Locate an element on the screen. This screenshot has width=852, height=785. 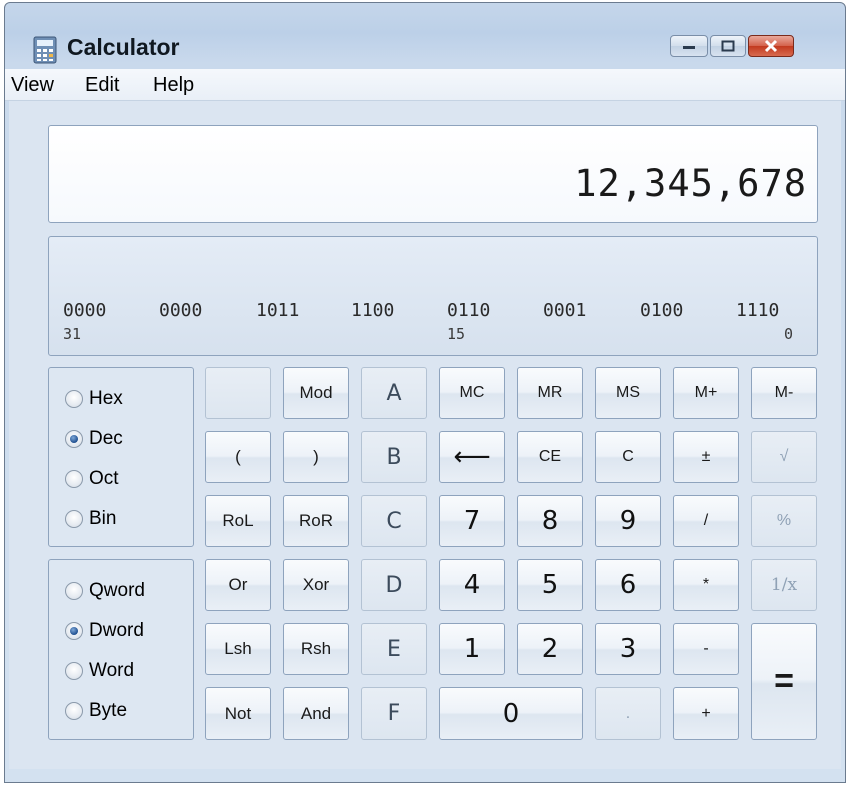
and-button: And is located at coordinates (316, 713).